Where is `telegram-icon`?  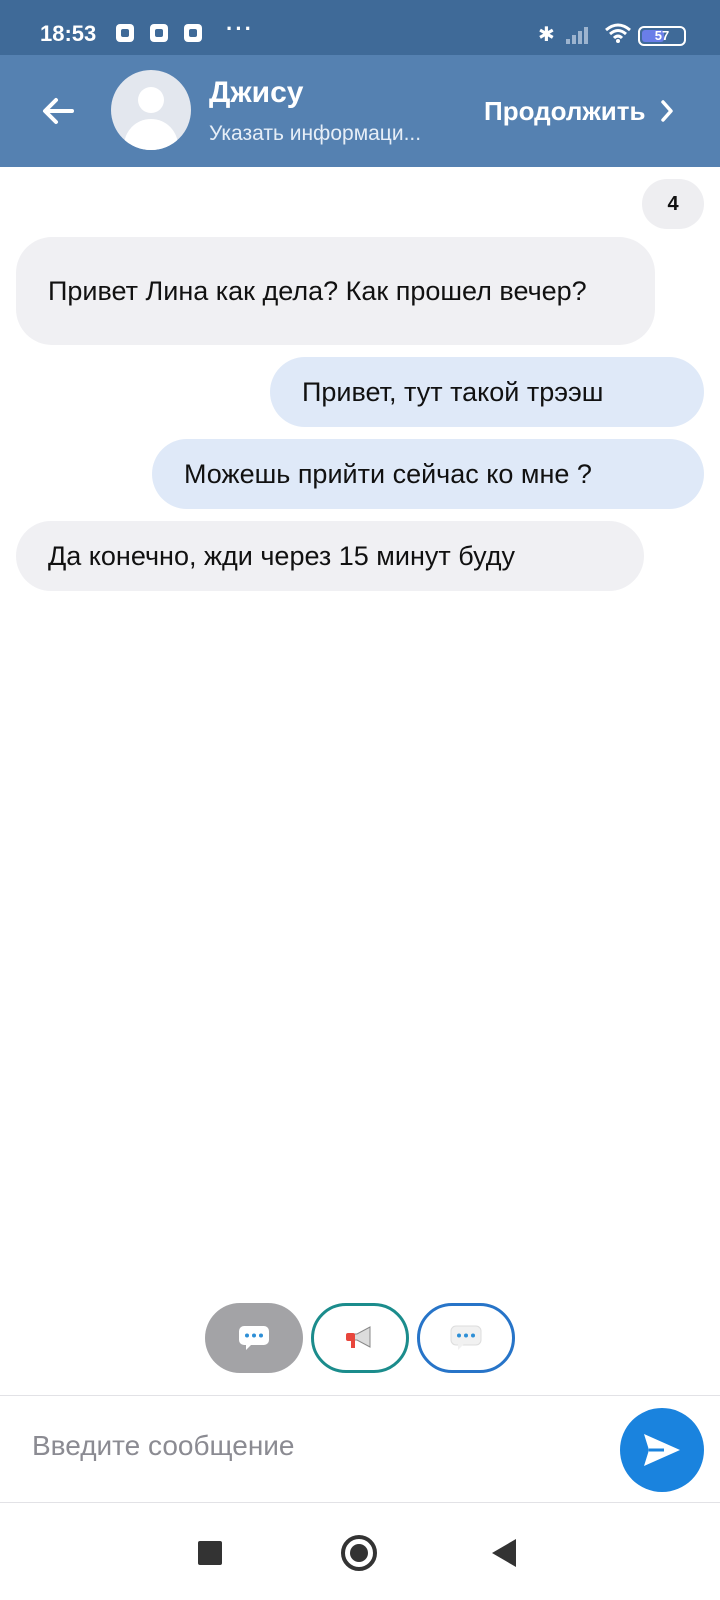
telegram-icon is located at coordinates (193, 33).